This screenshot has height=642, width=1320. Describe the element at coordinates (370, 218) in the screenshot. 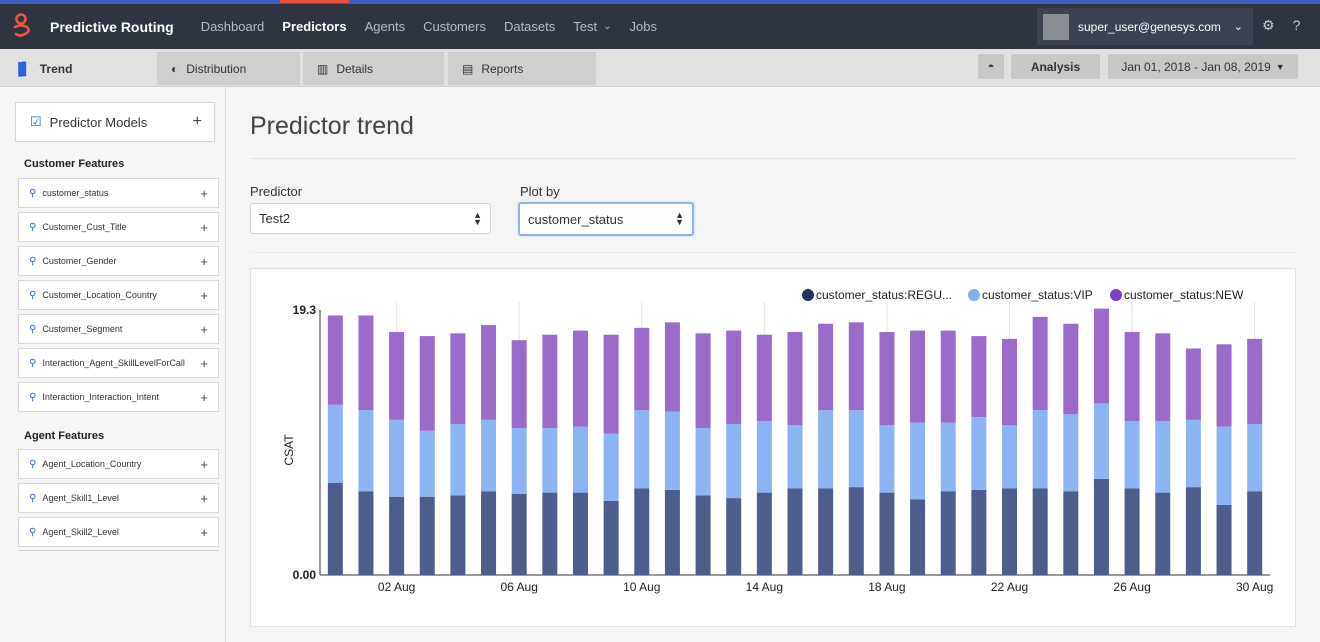

I see `predictor-select: Test2 ▲ ▼` at that location.